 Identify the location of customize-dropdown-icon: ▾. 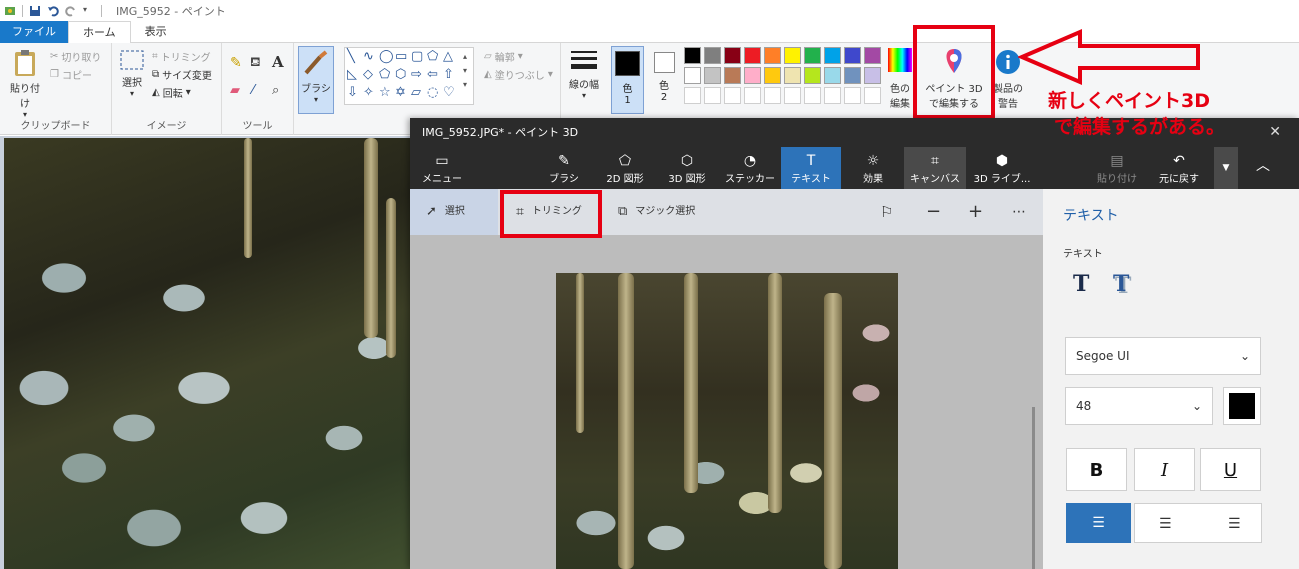
(89, 11).